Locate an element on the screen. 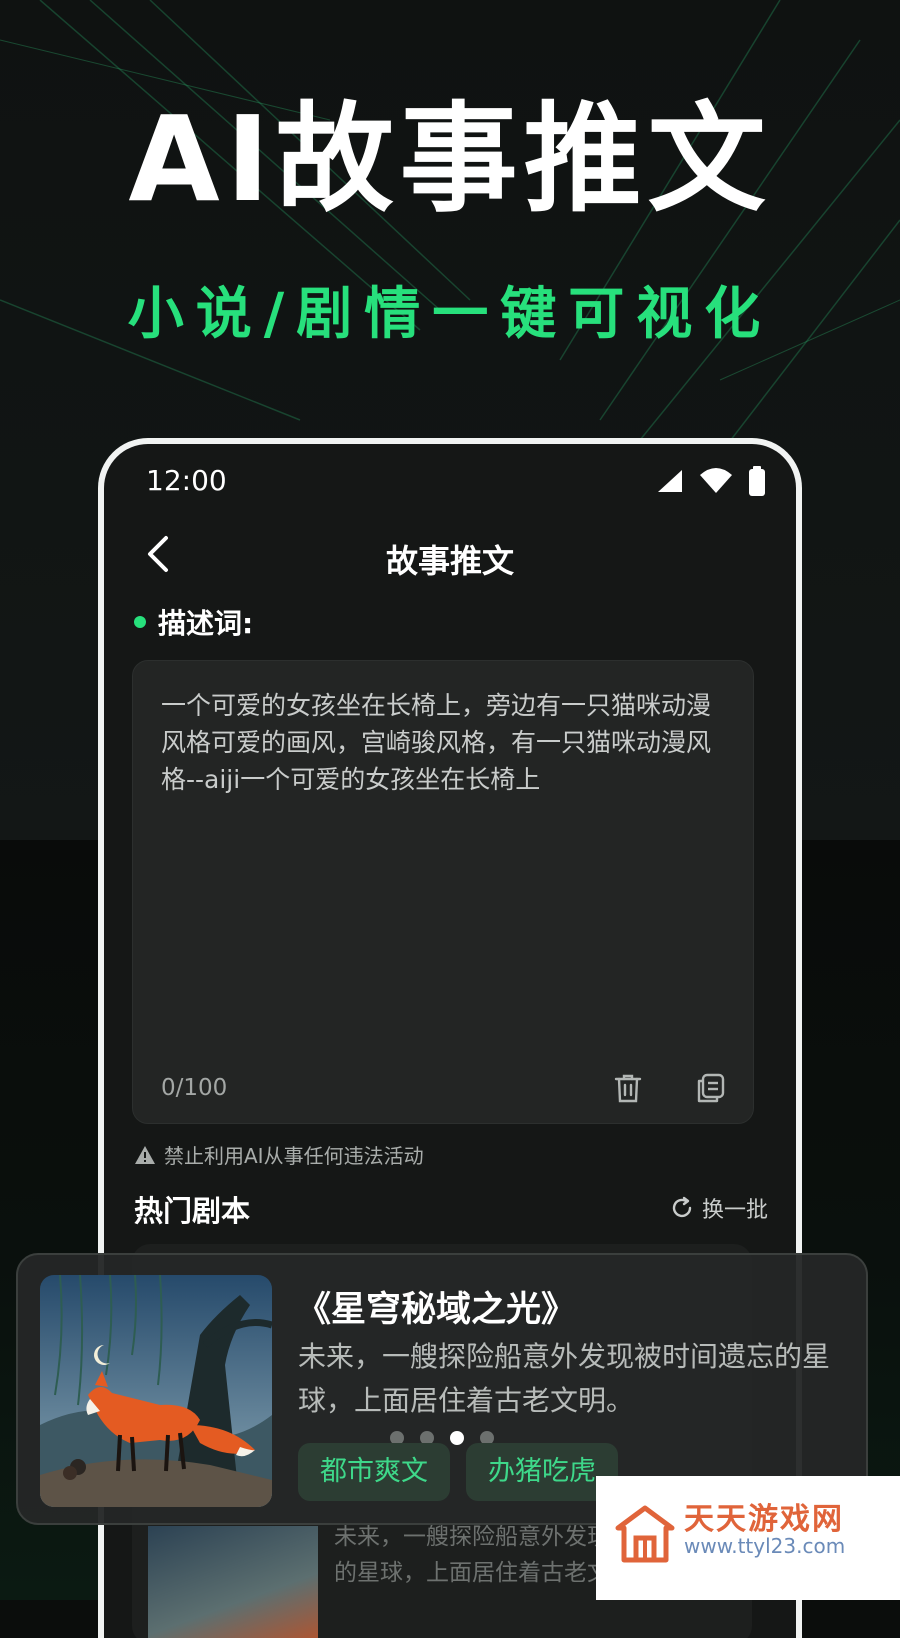  fox-illustration is located at coordinates (156, 1391).